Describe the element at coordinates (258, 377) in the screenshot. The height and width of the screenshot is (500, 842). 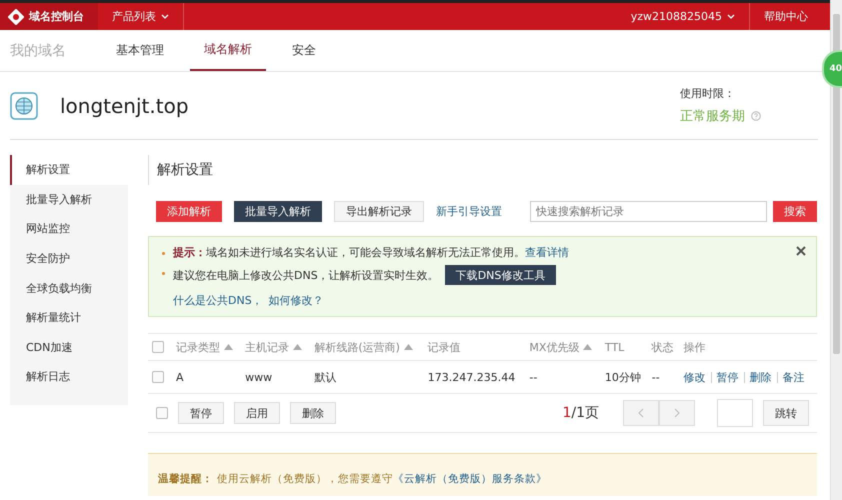
I see `table-cell: www` at that location.